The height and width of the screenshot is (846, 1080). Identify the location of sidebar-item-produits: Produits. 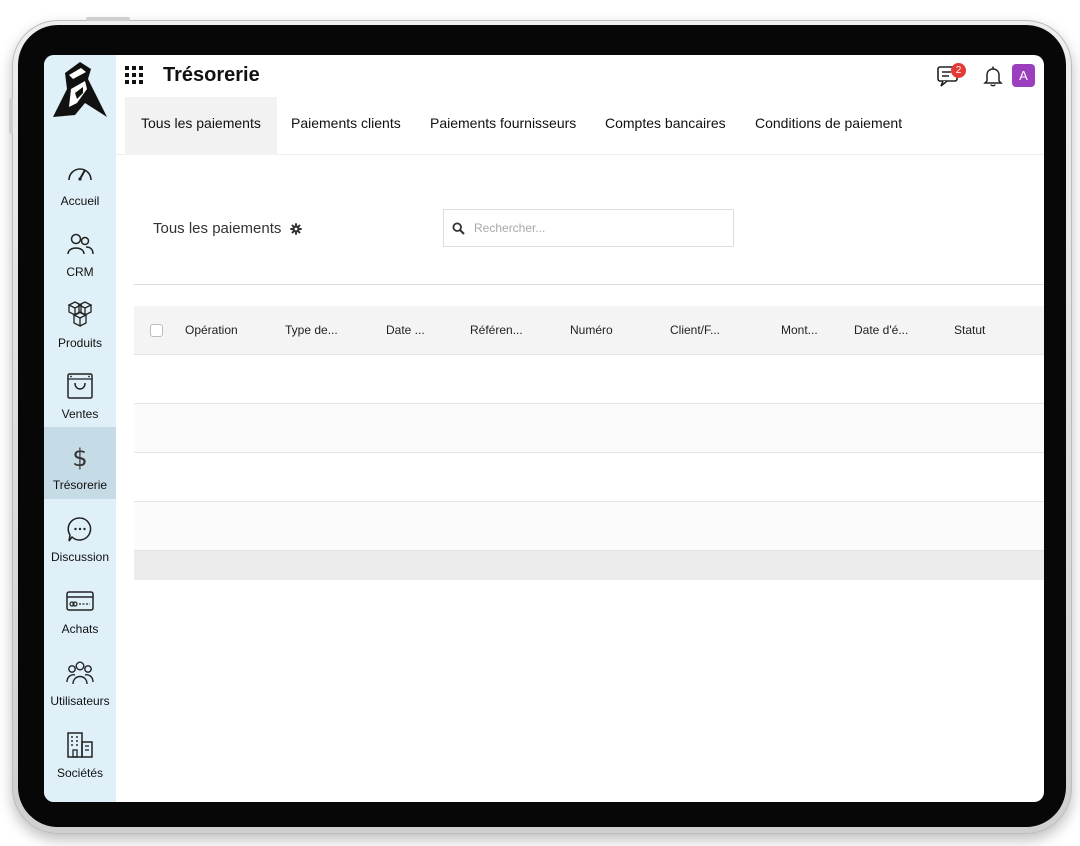
(80, 321).